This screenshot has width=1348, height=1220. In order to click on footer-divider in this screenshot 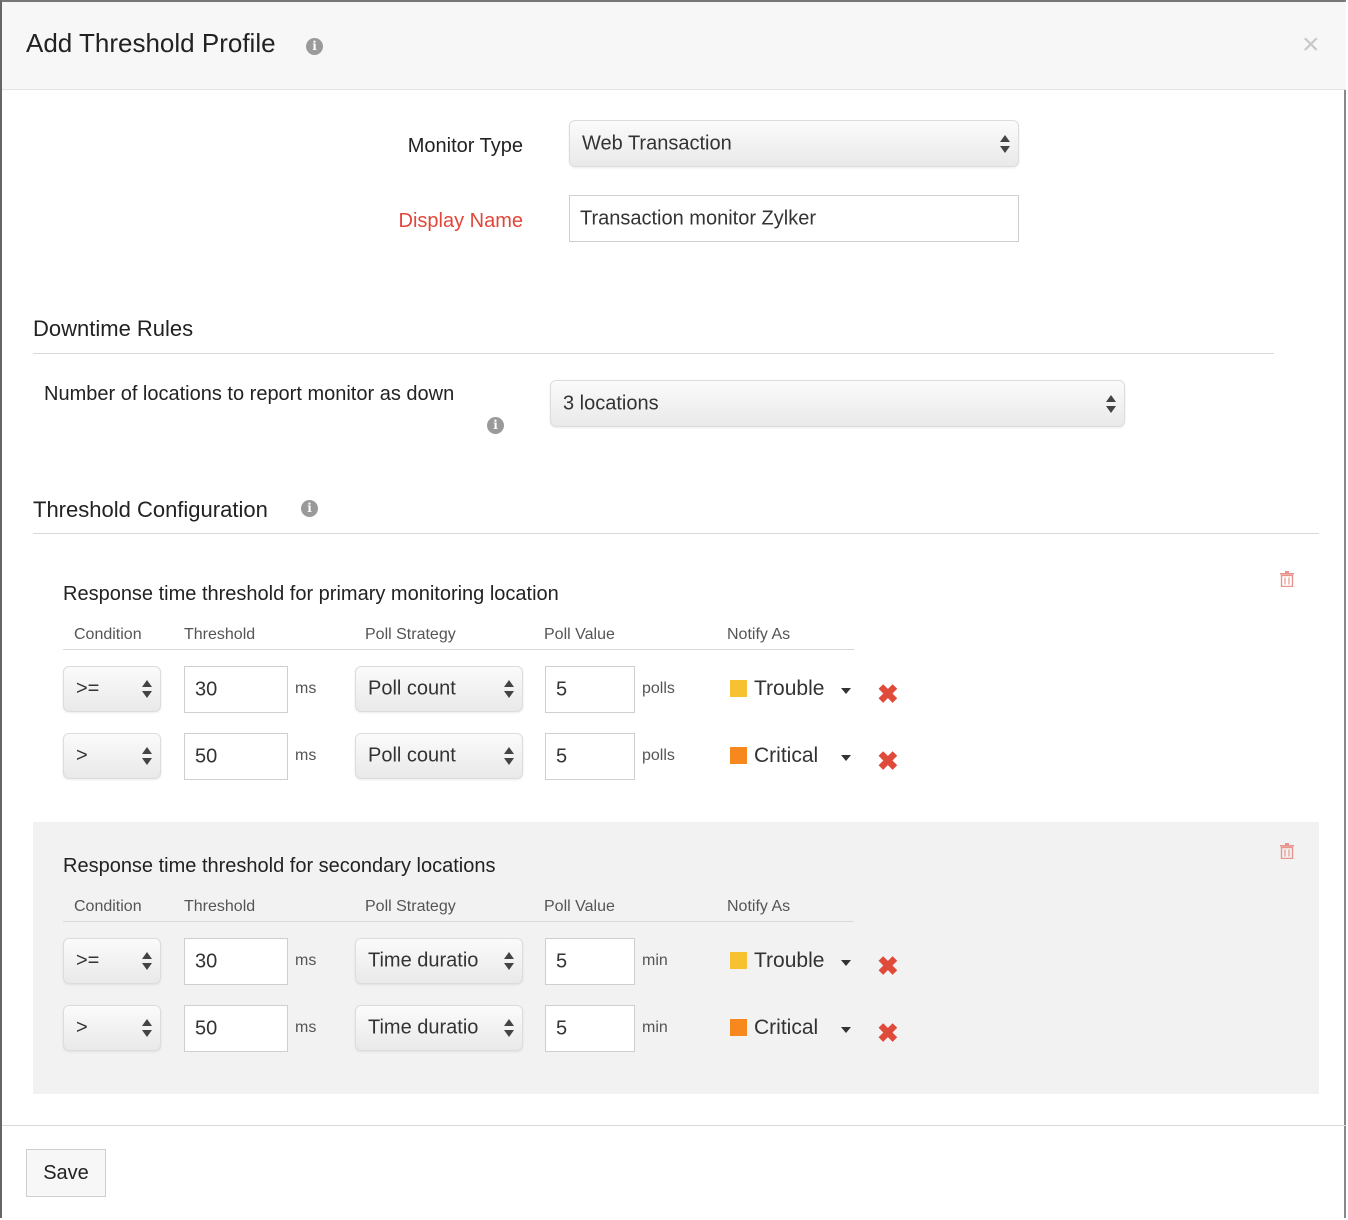, I will do `click(674, 1125)`.